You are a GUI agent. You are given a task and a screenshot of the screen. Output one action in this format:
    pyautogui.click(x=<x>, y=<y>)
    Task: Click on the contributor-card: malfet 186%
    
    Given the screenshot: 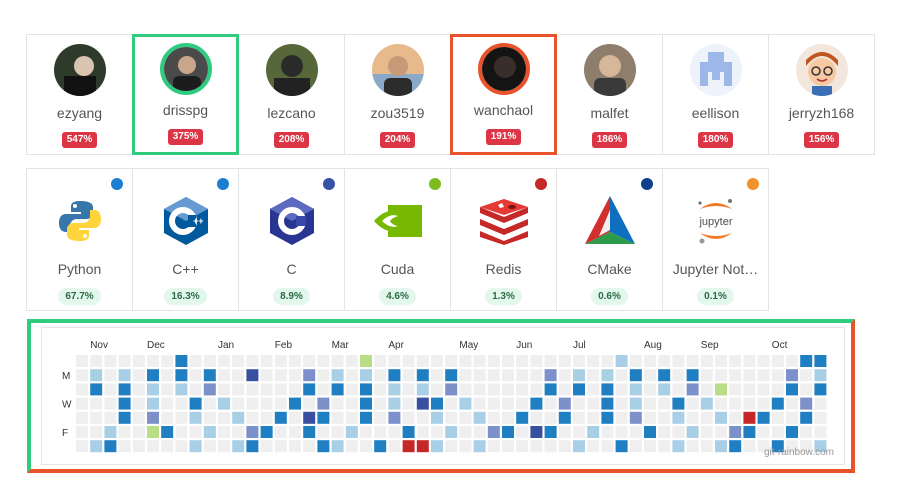 What is the action you would take?
    pyautogui.click(x=609, y=94)
    